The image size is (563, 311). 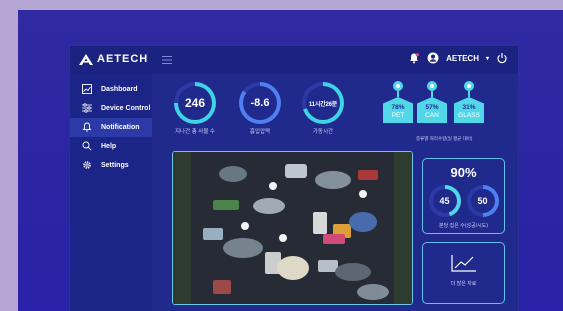 I want to click on kpi-value: 11시간26분, so click(x=323, y=104).